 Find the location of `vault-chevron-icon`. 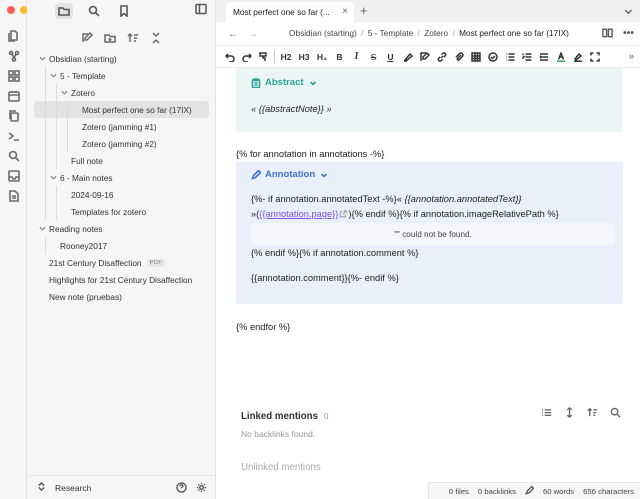

vault-chevron-icon is located at coordinates (41, 488).